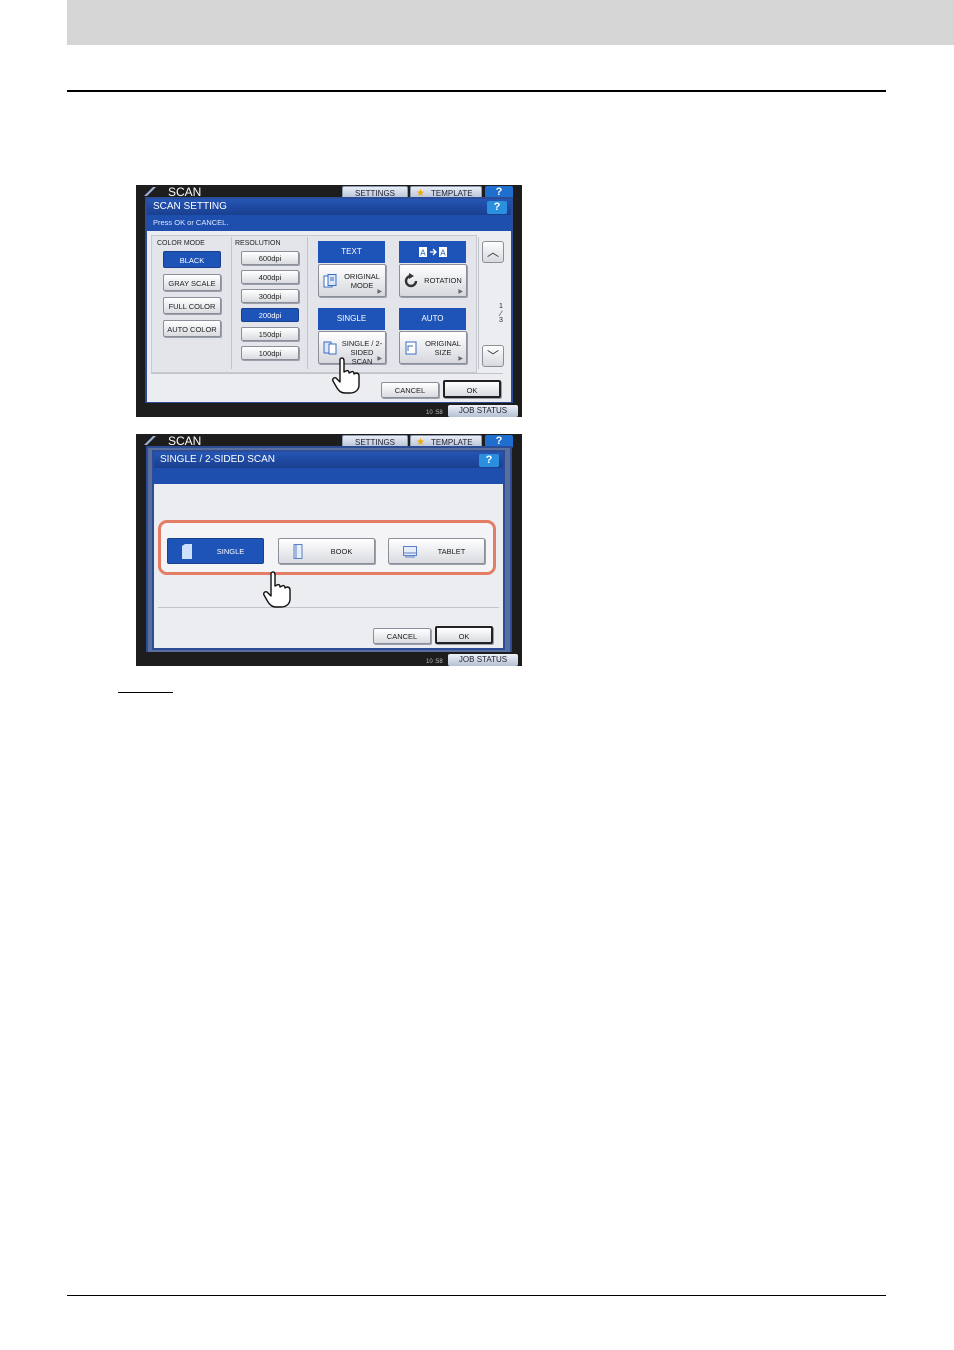 The image size is (954, 1350). Describe the element at coordinates (329, 223) in the screenshot. I see `dialog-message: Press OK or CANCEL.` at that location.